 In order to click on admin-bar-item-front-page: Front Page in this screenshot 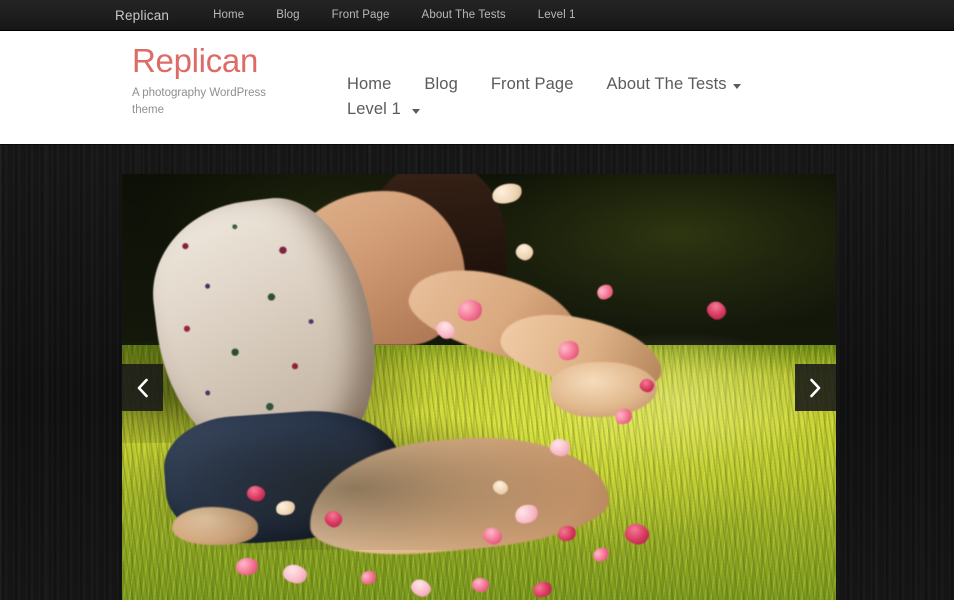, I will do `click(361, 15)`.